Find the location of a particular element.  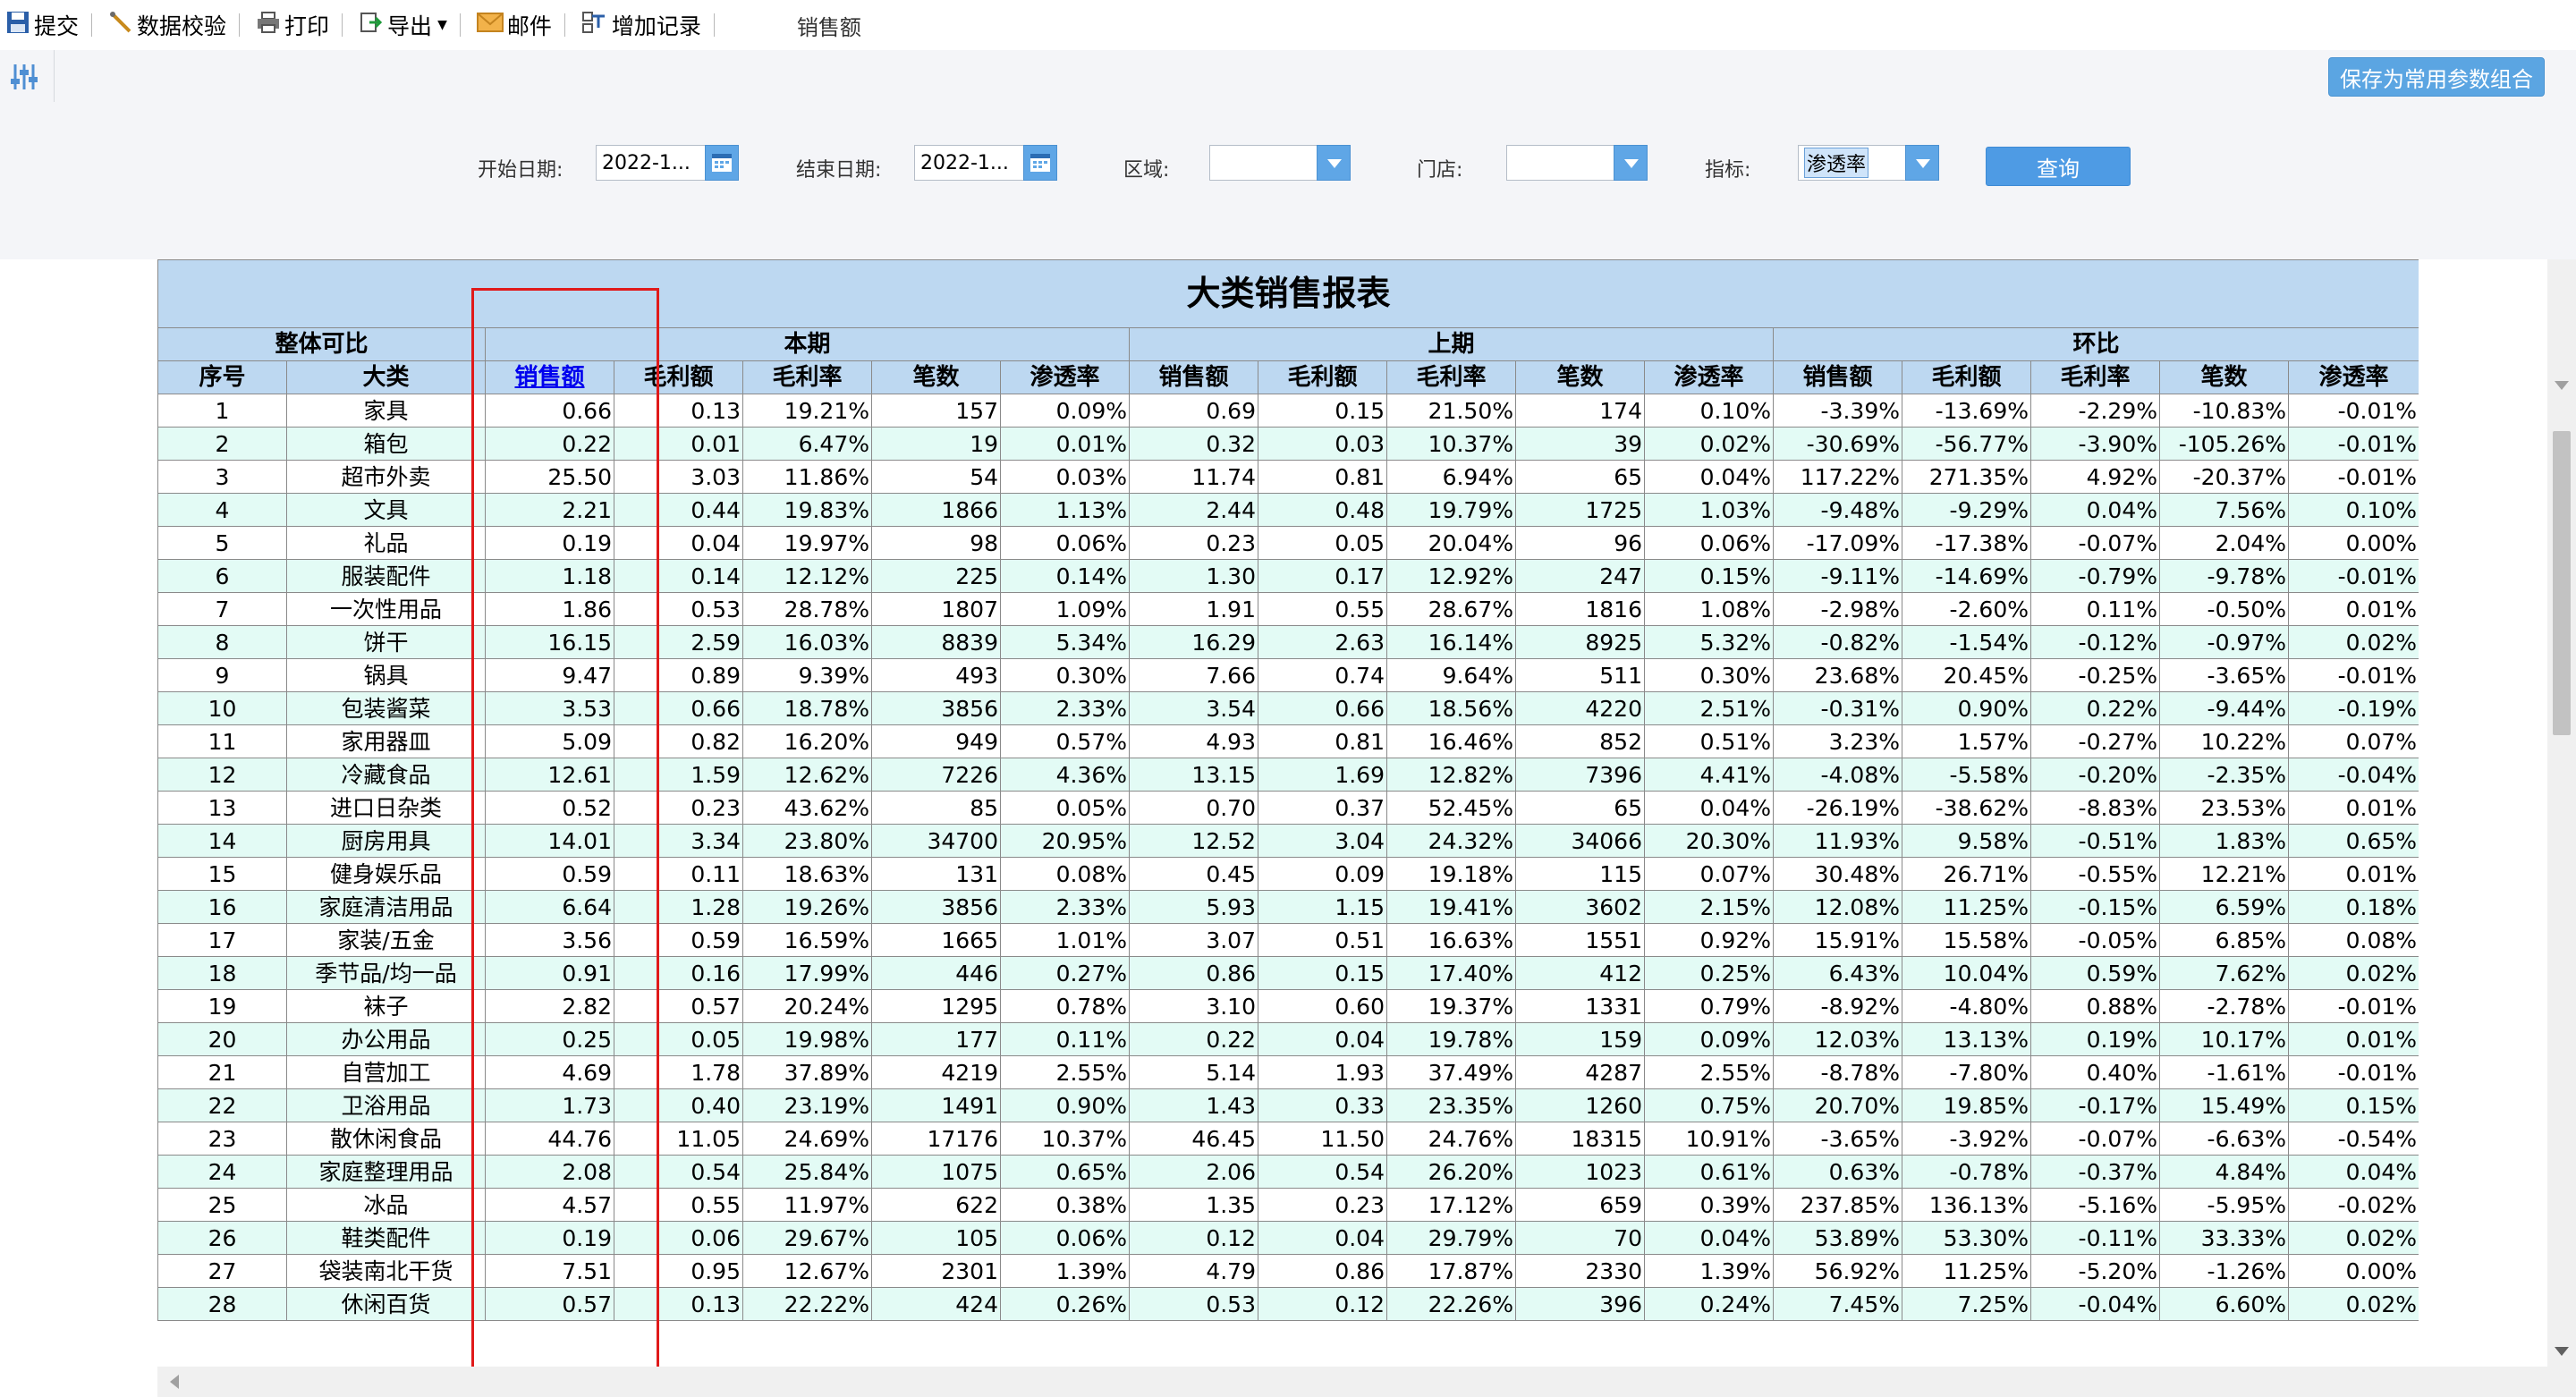

vertical-scrollbar is located at coordinates (2561, 813).